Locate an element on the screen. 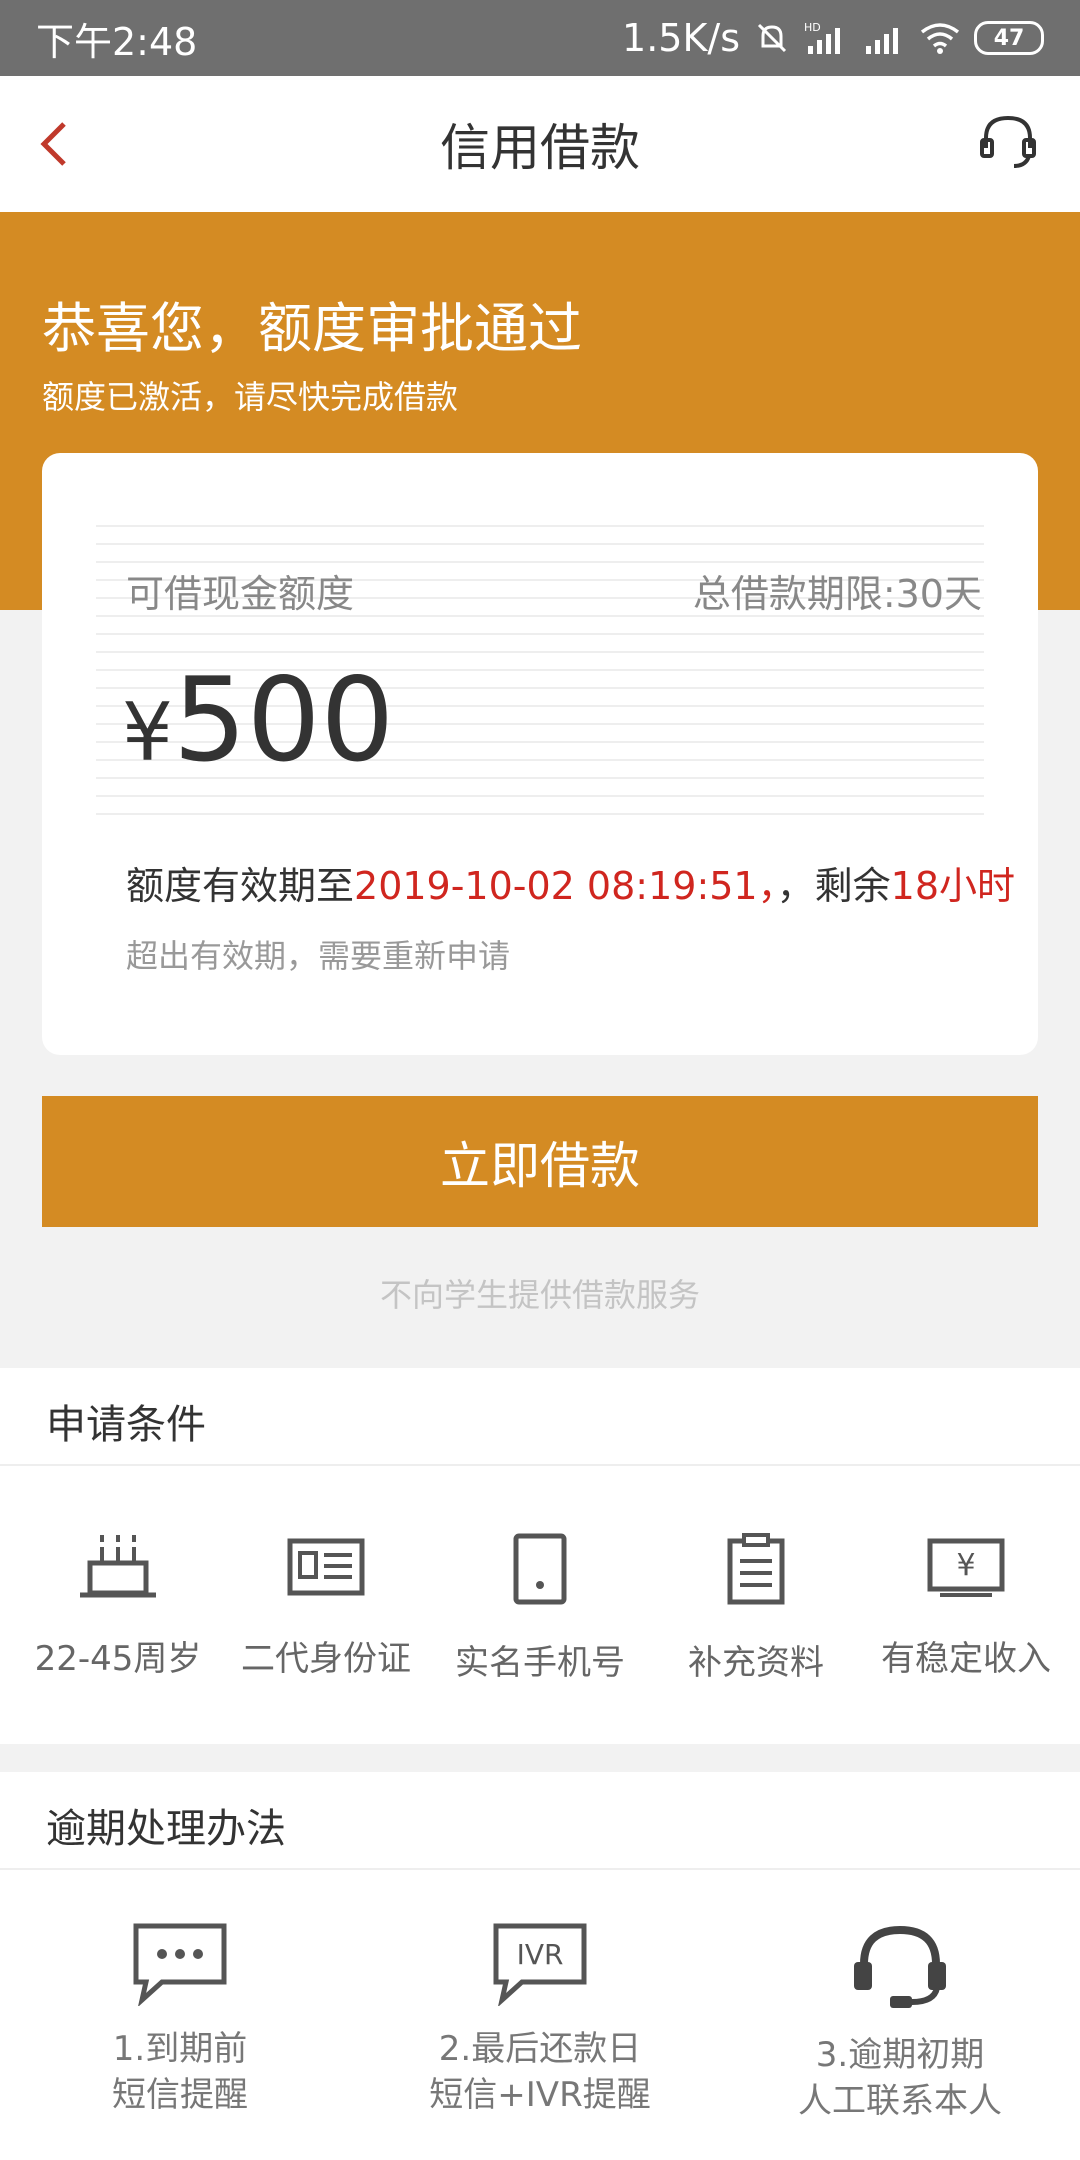 This screenshot has width=1080, height=2160. customer-service-icon is located at coordinates (1008, 142).